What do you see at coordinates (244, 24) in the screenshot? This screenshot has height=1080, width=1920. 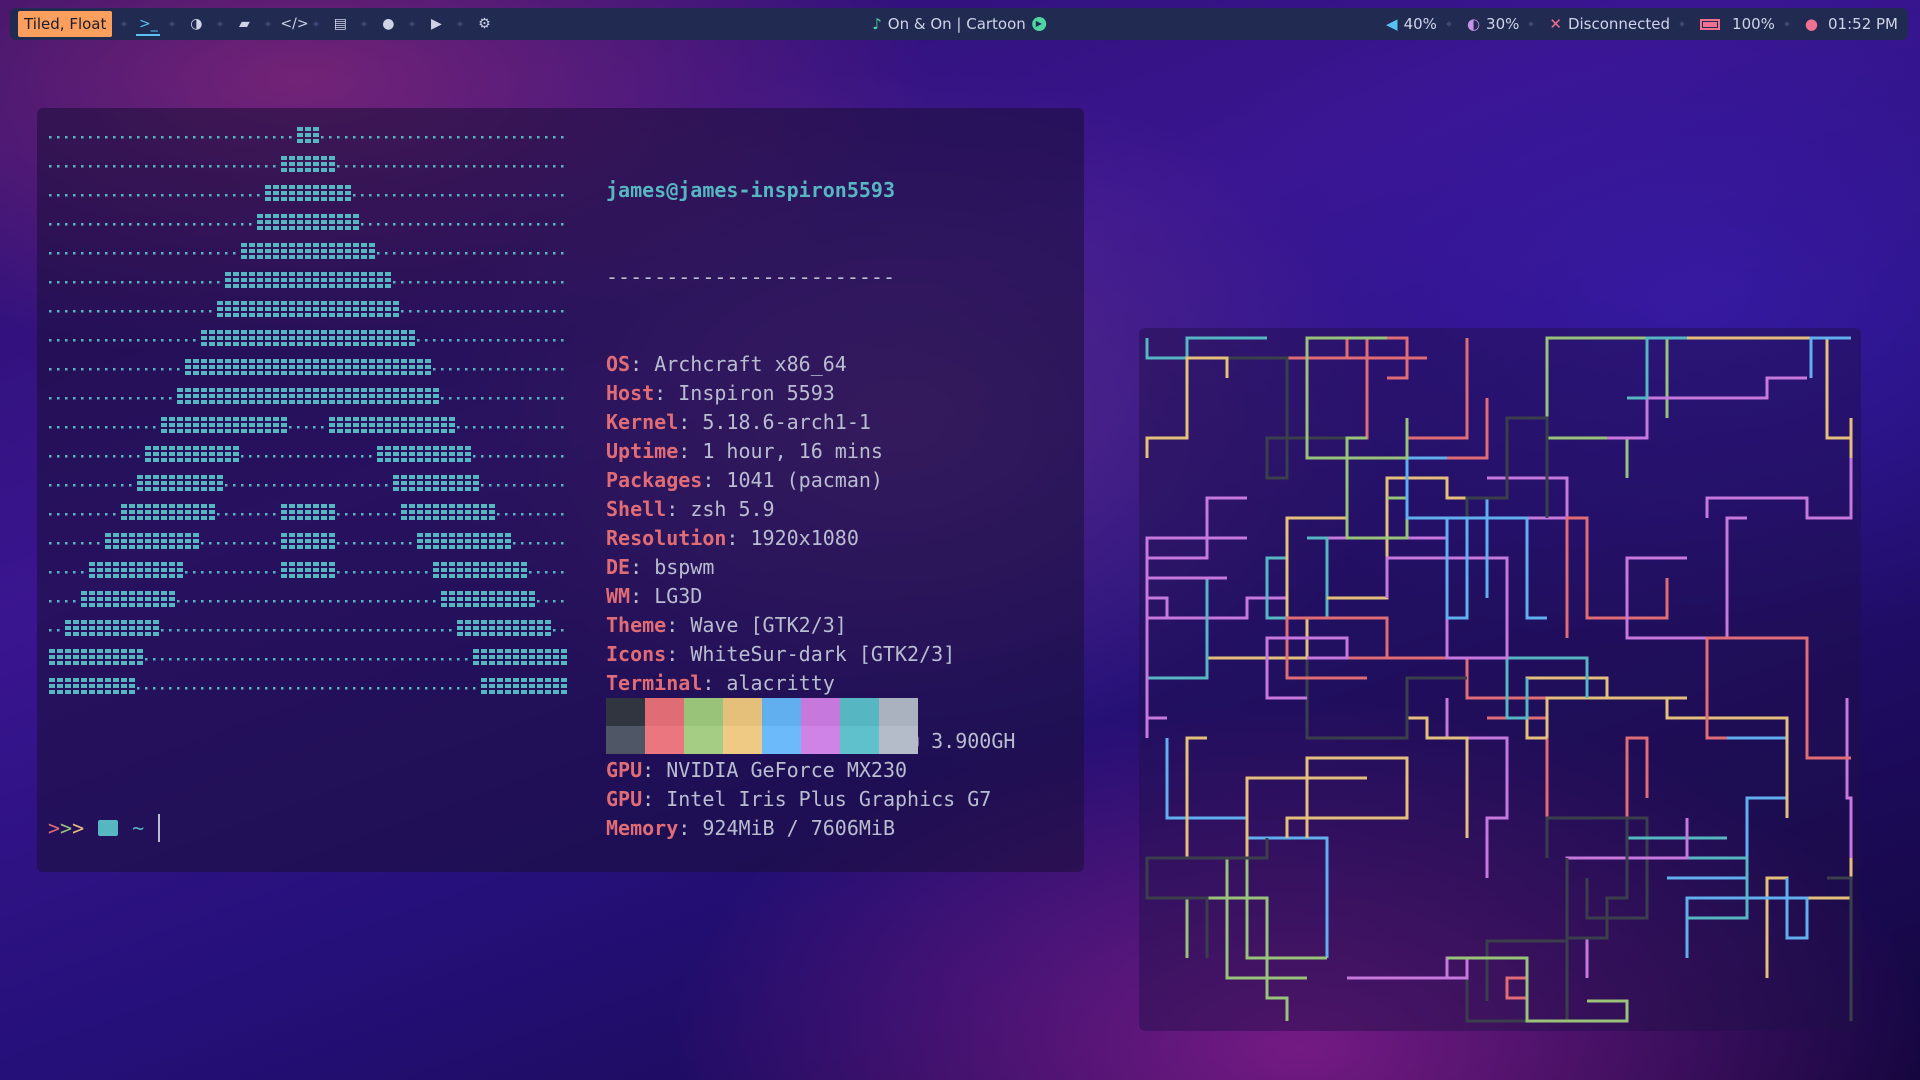 I see `folder-icon: ▰` at bounding box center [244, 24].